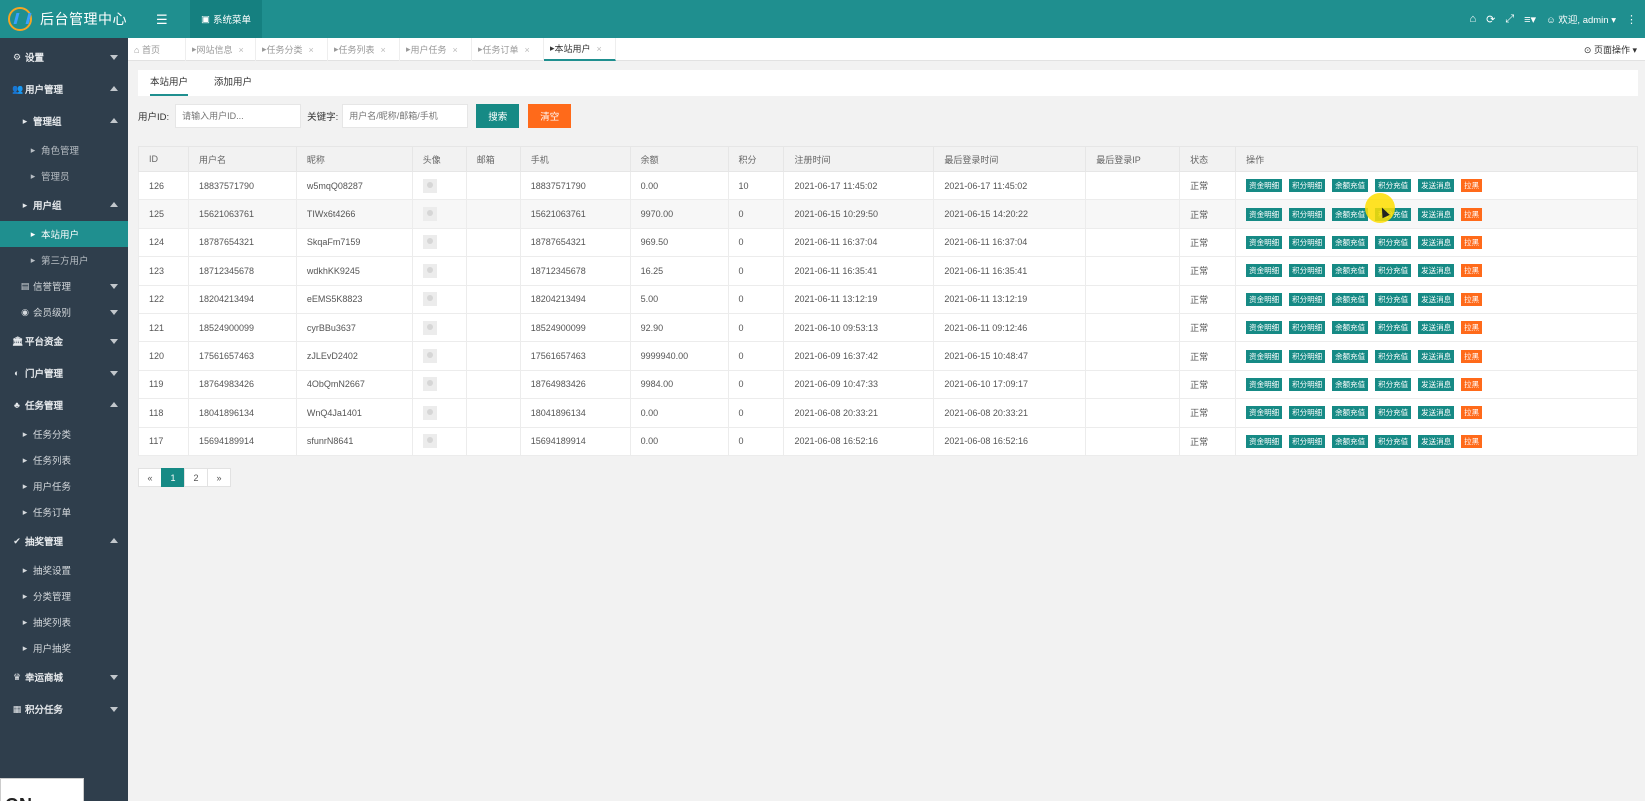 Image resolution: width=1645 pixels, height=801 pixels. Describe the element at coordinates (64, 677) in the screenshot. I see `sidebar-item-lucky-mall: ♛ 幸运商城` at that location.